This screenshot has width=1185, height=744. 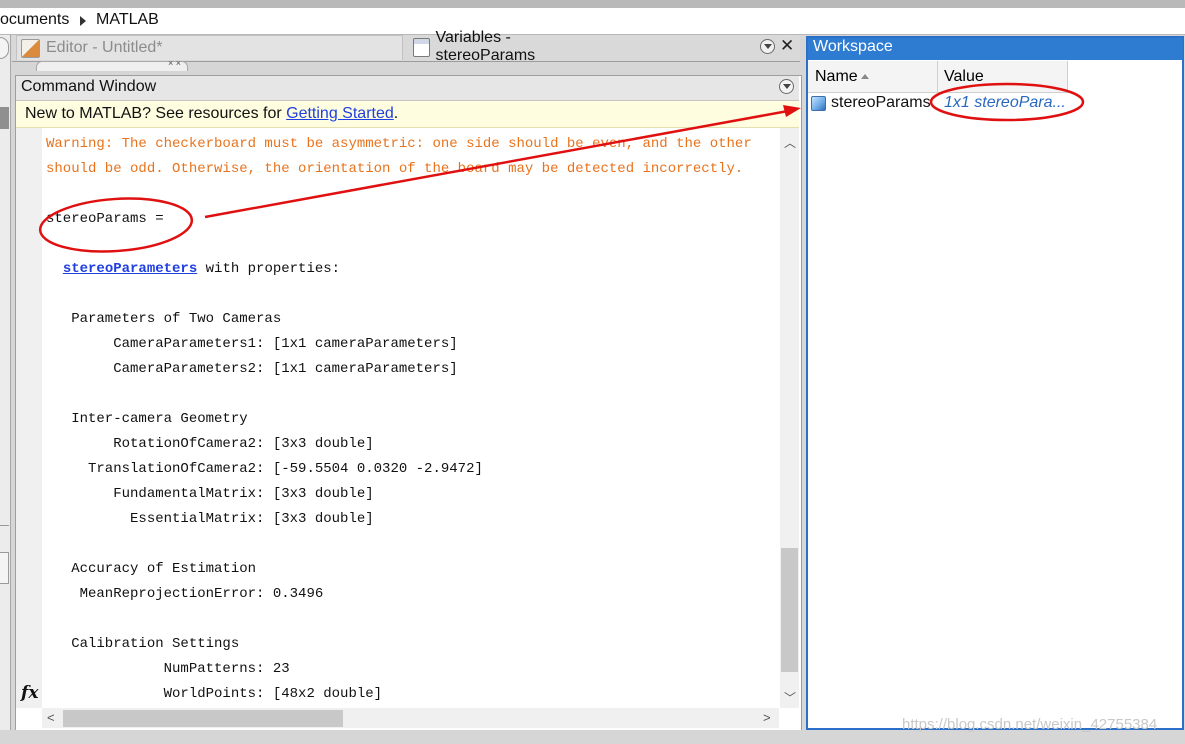 What do you see at coordinates (340, 113) in the screenshot?
I see `getting-started-link: Getting Started` at bounding box center [340, 113].